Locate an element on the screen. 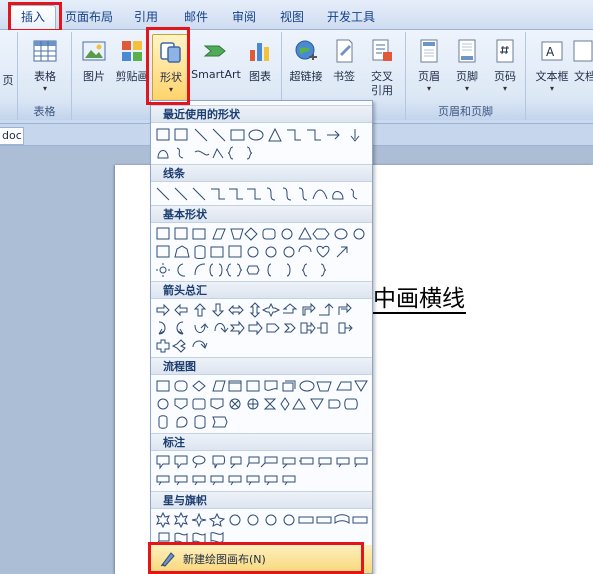  shapes-button-label: 形状 is located at coordinates (171, 77).